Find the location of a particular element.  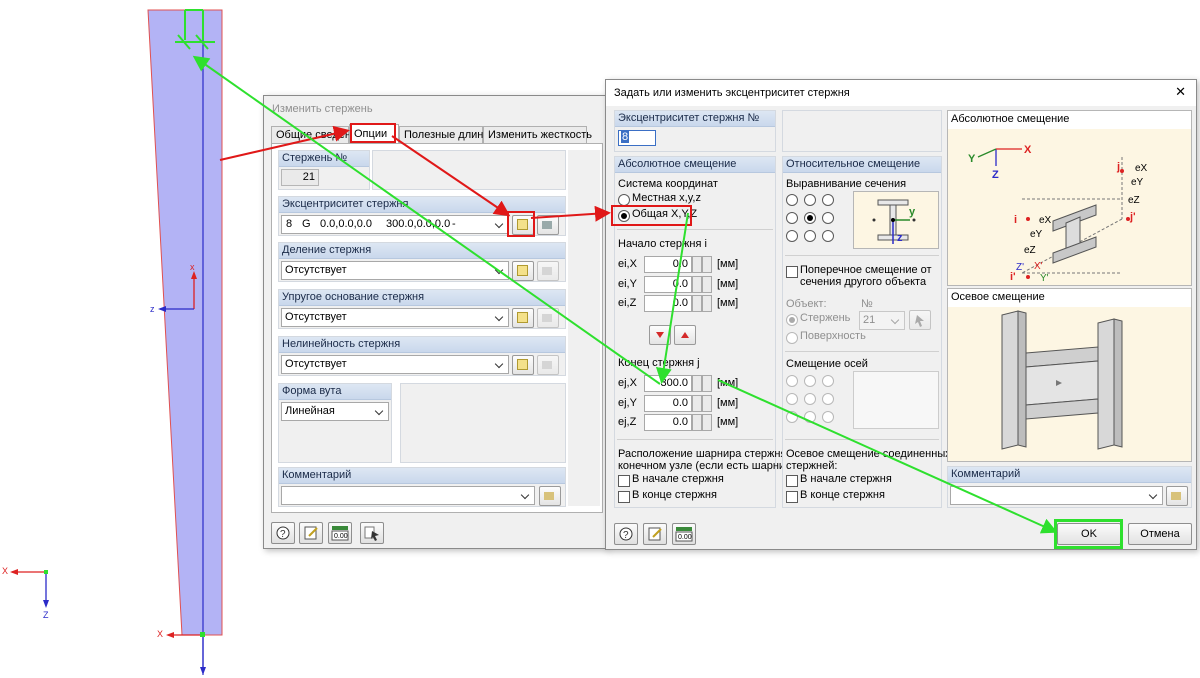

edit-details-button is located at coordinates (311, 533).